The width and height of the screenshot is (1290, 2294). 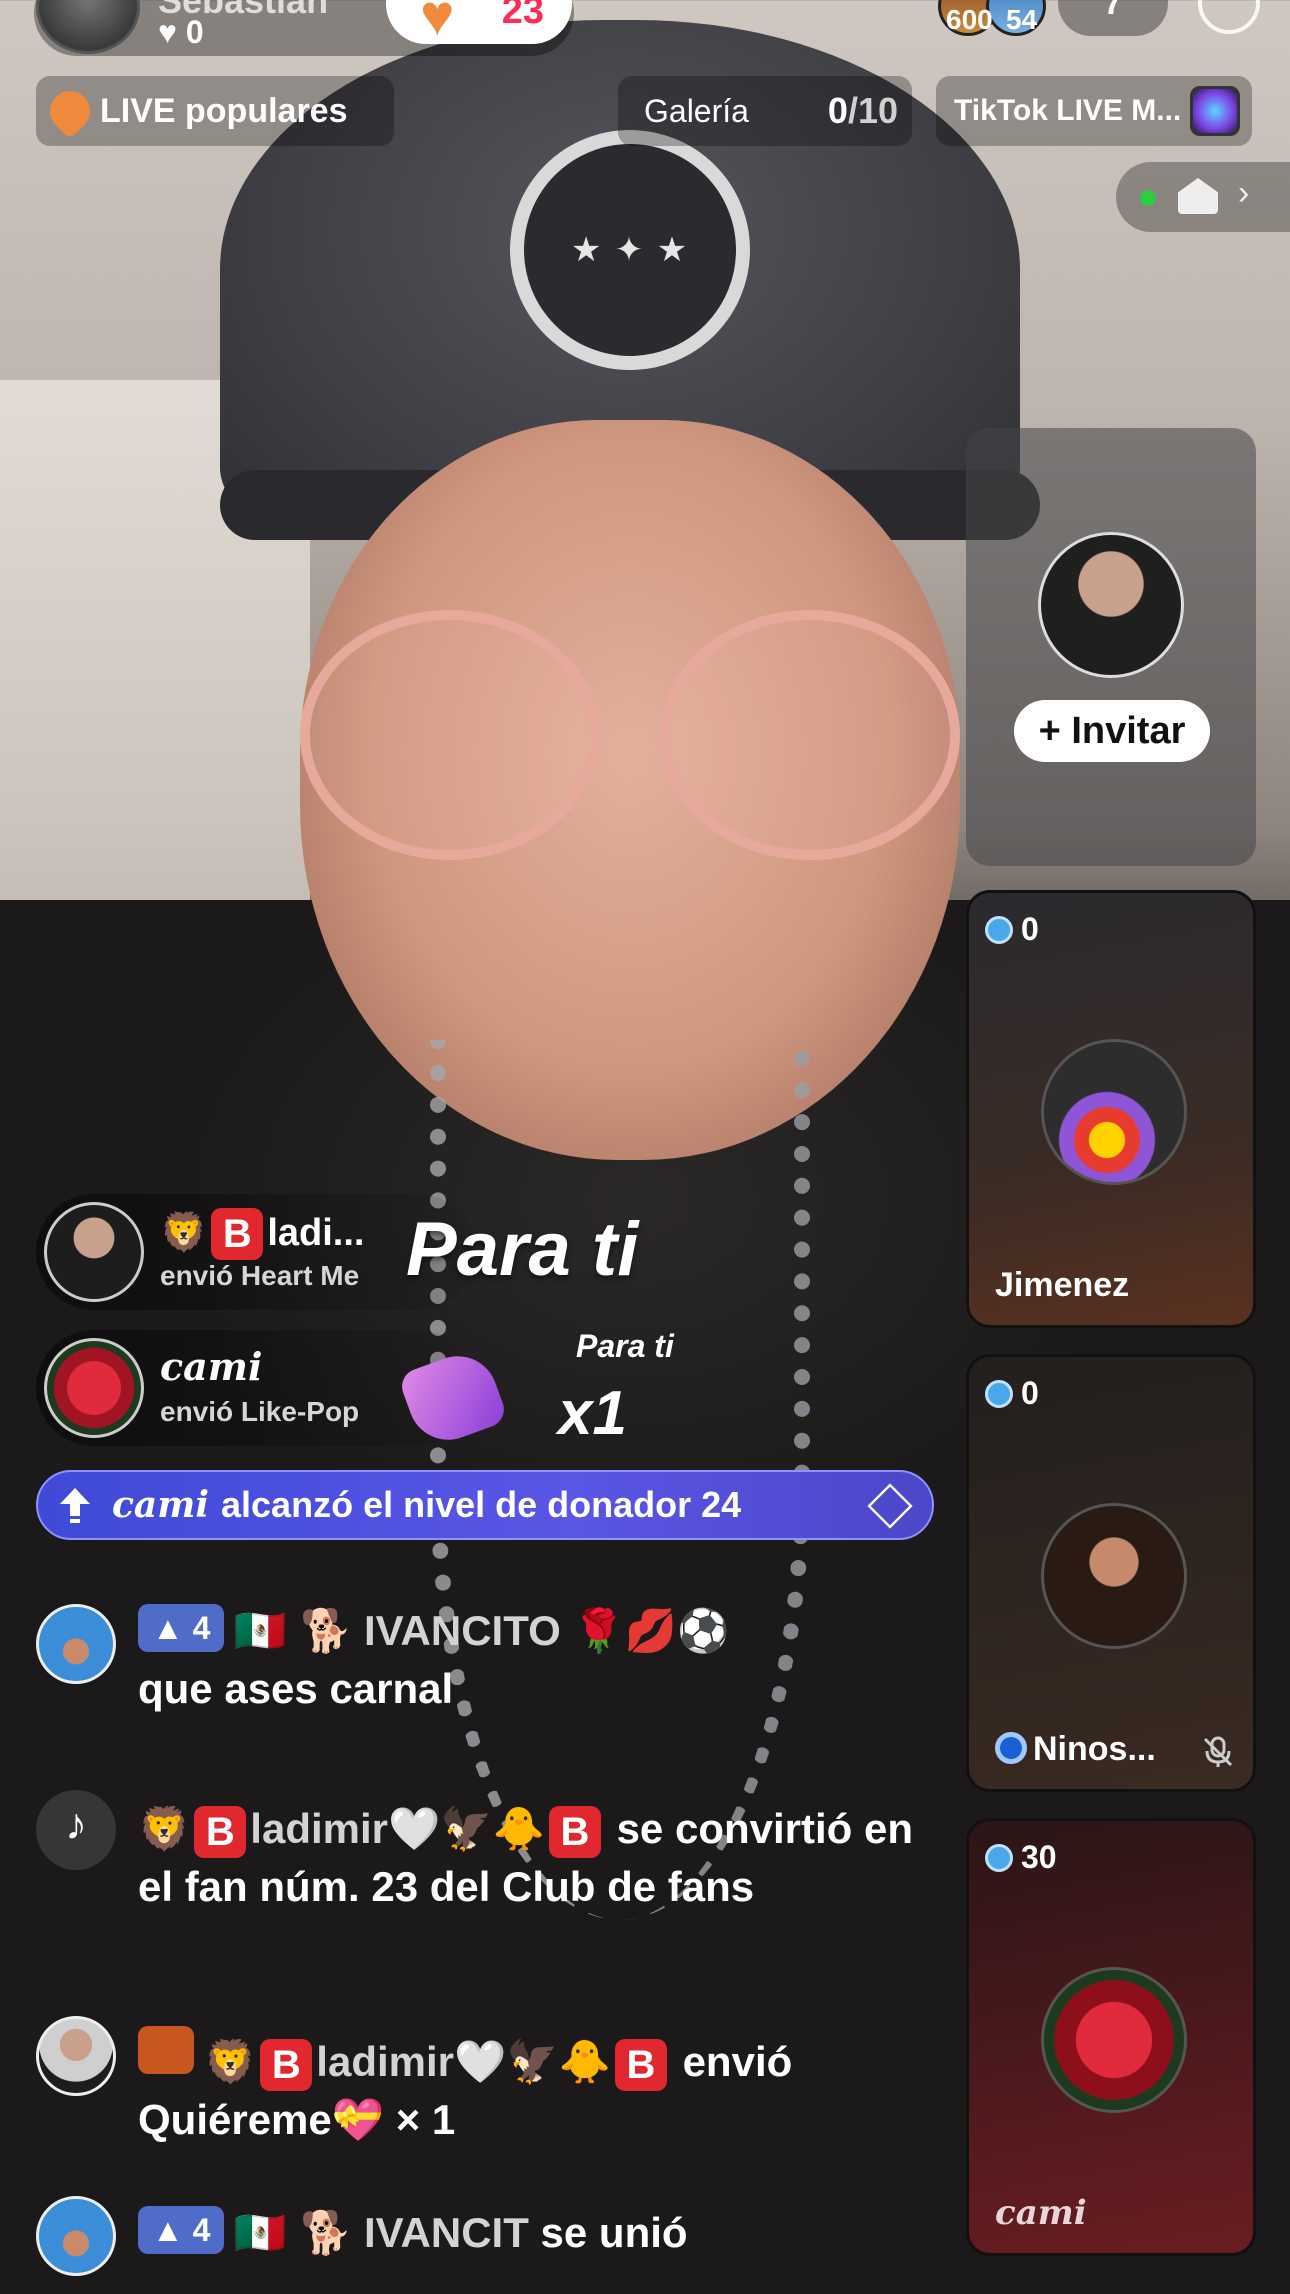 What do you see at coordinates (1215, 111) in the screenshot?
I see `tiktok-live-icon` at bounding box center [1215, 111].